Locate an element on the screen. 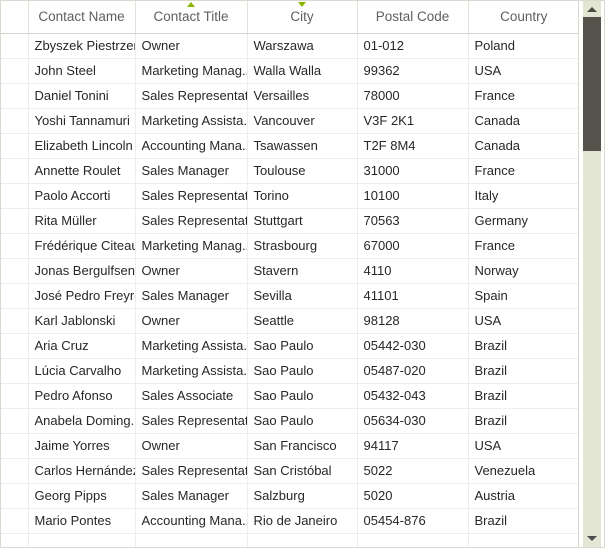 Image resolution: width=605 pixels, height=548 pixels. cell-postal: 78000 is located at coordinates (413, 96).